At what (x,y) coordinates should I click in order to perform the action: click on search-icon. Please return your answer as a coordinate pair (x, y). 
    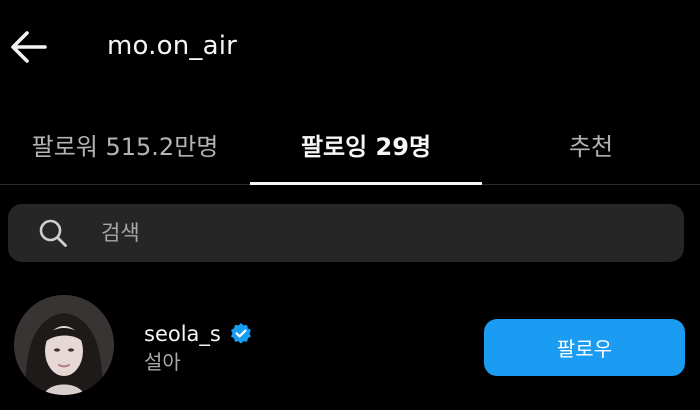
    Looking at the image, I should click on (53, 233).